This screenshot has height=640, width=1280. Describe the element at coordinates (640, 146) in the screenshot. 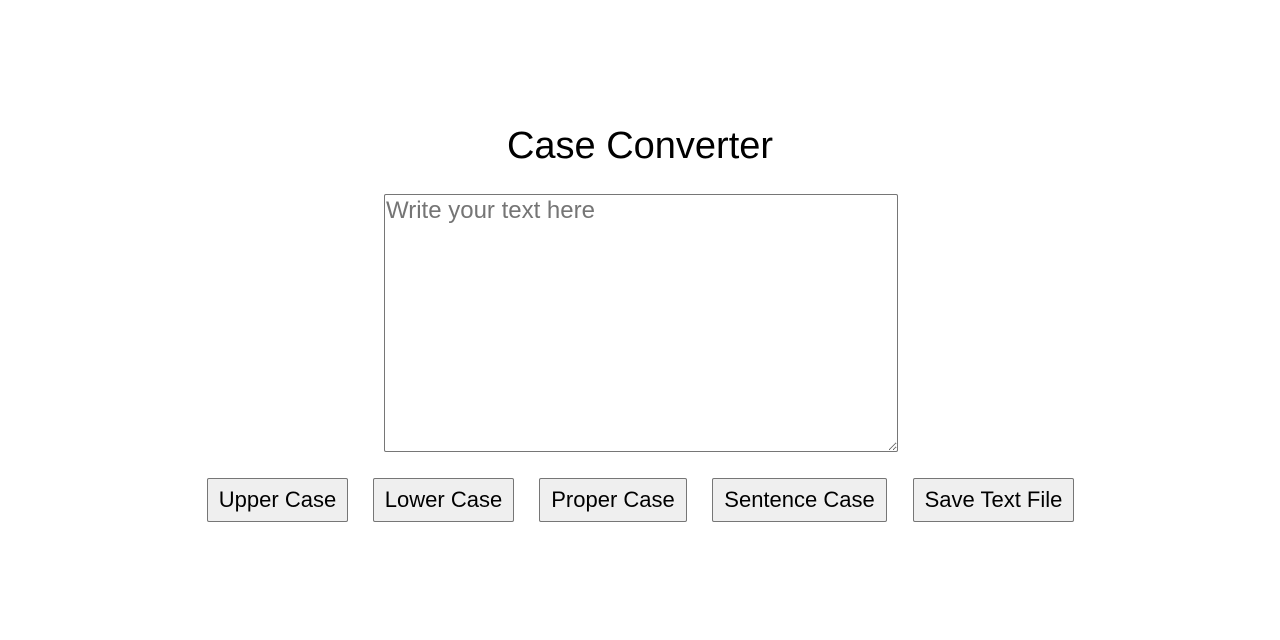

I see `page-title: Case Converter` at that location.